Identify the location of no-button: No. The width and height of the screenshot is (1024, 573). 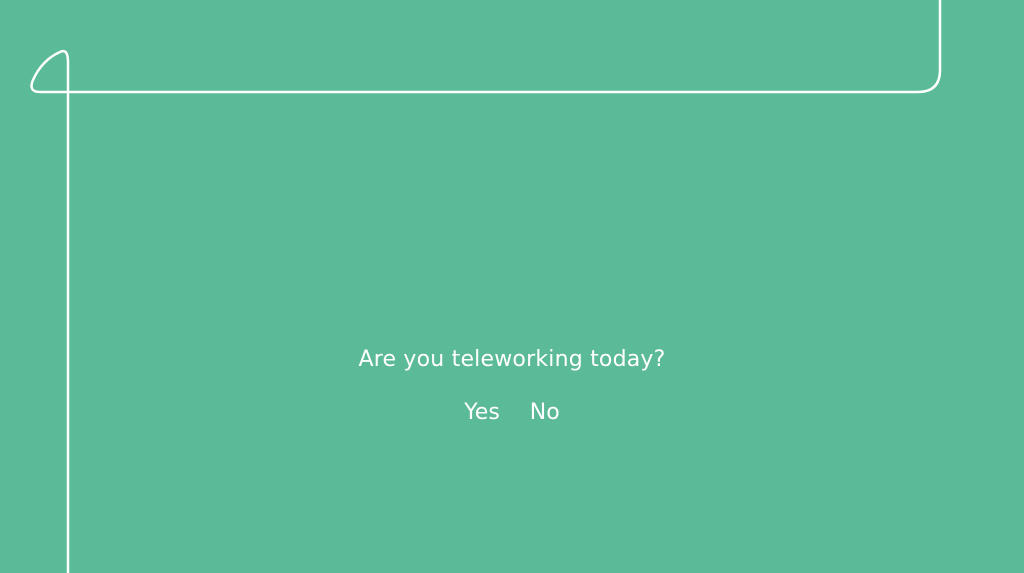
(545, 412).